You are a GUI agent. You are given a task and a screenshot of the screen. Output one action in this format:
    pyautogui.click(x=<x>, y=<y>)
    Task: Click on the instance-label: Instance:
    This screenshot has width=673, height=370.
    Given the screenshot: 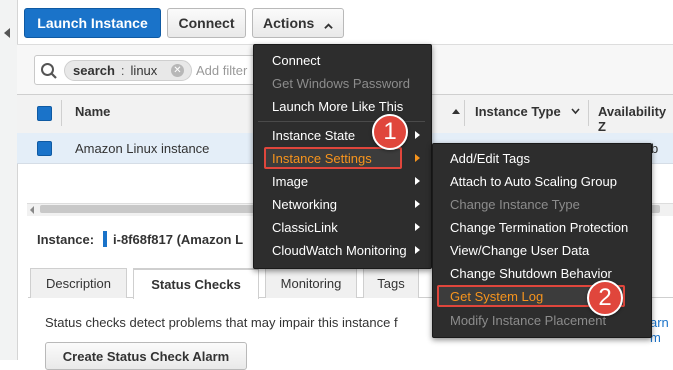 What is the action you would take?
    pyautogui.click(x=66, y=239)
    